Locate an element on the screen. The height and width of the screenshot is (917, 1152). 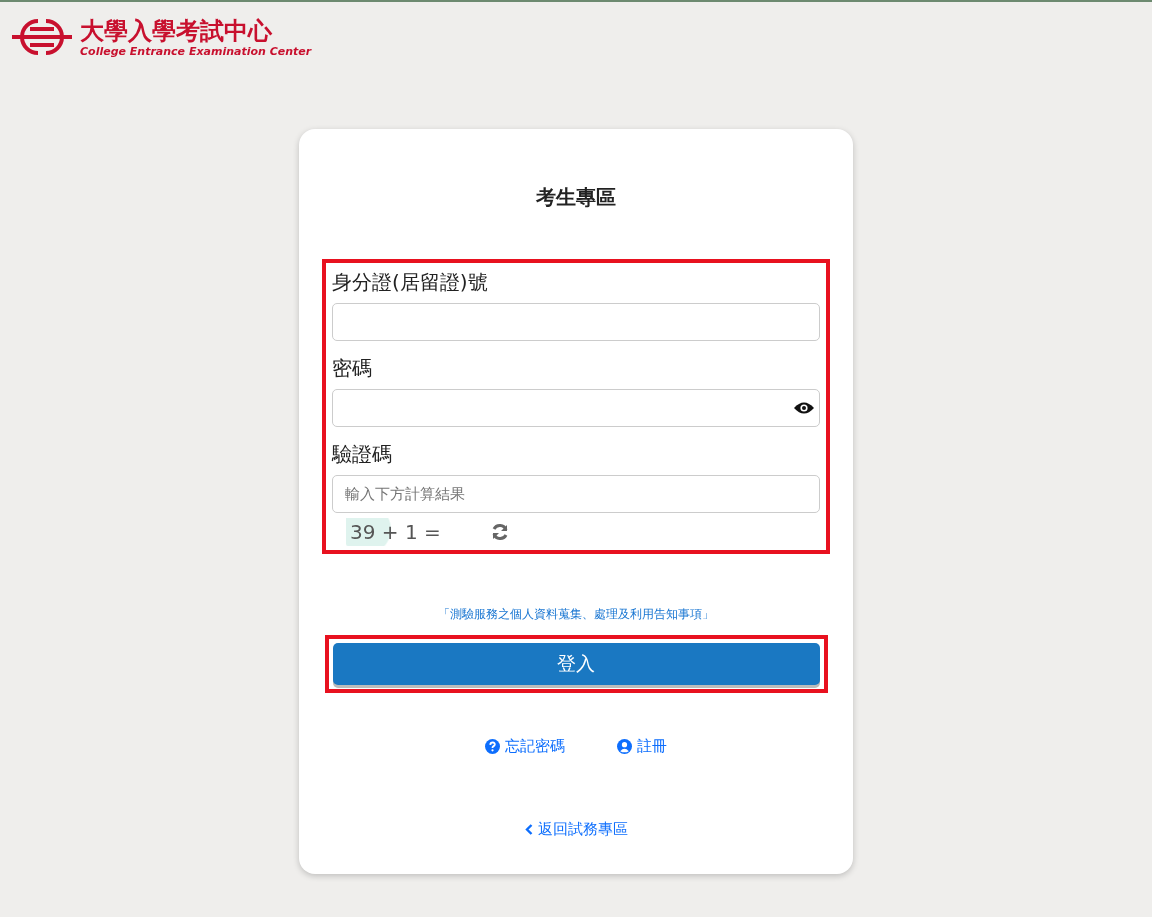
account-link: 註冊 is located at coordinates (642, 746).